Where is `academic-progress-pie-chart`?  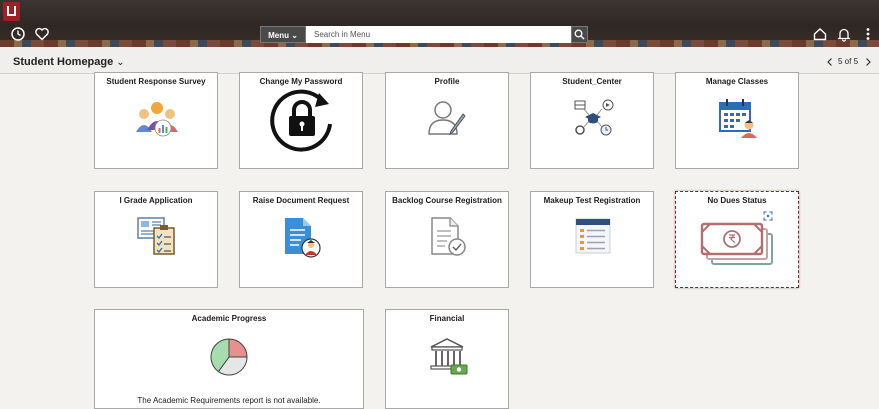 academic-progress-pie-chart is located at coordinates (229, 357).